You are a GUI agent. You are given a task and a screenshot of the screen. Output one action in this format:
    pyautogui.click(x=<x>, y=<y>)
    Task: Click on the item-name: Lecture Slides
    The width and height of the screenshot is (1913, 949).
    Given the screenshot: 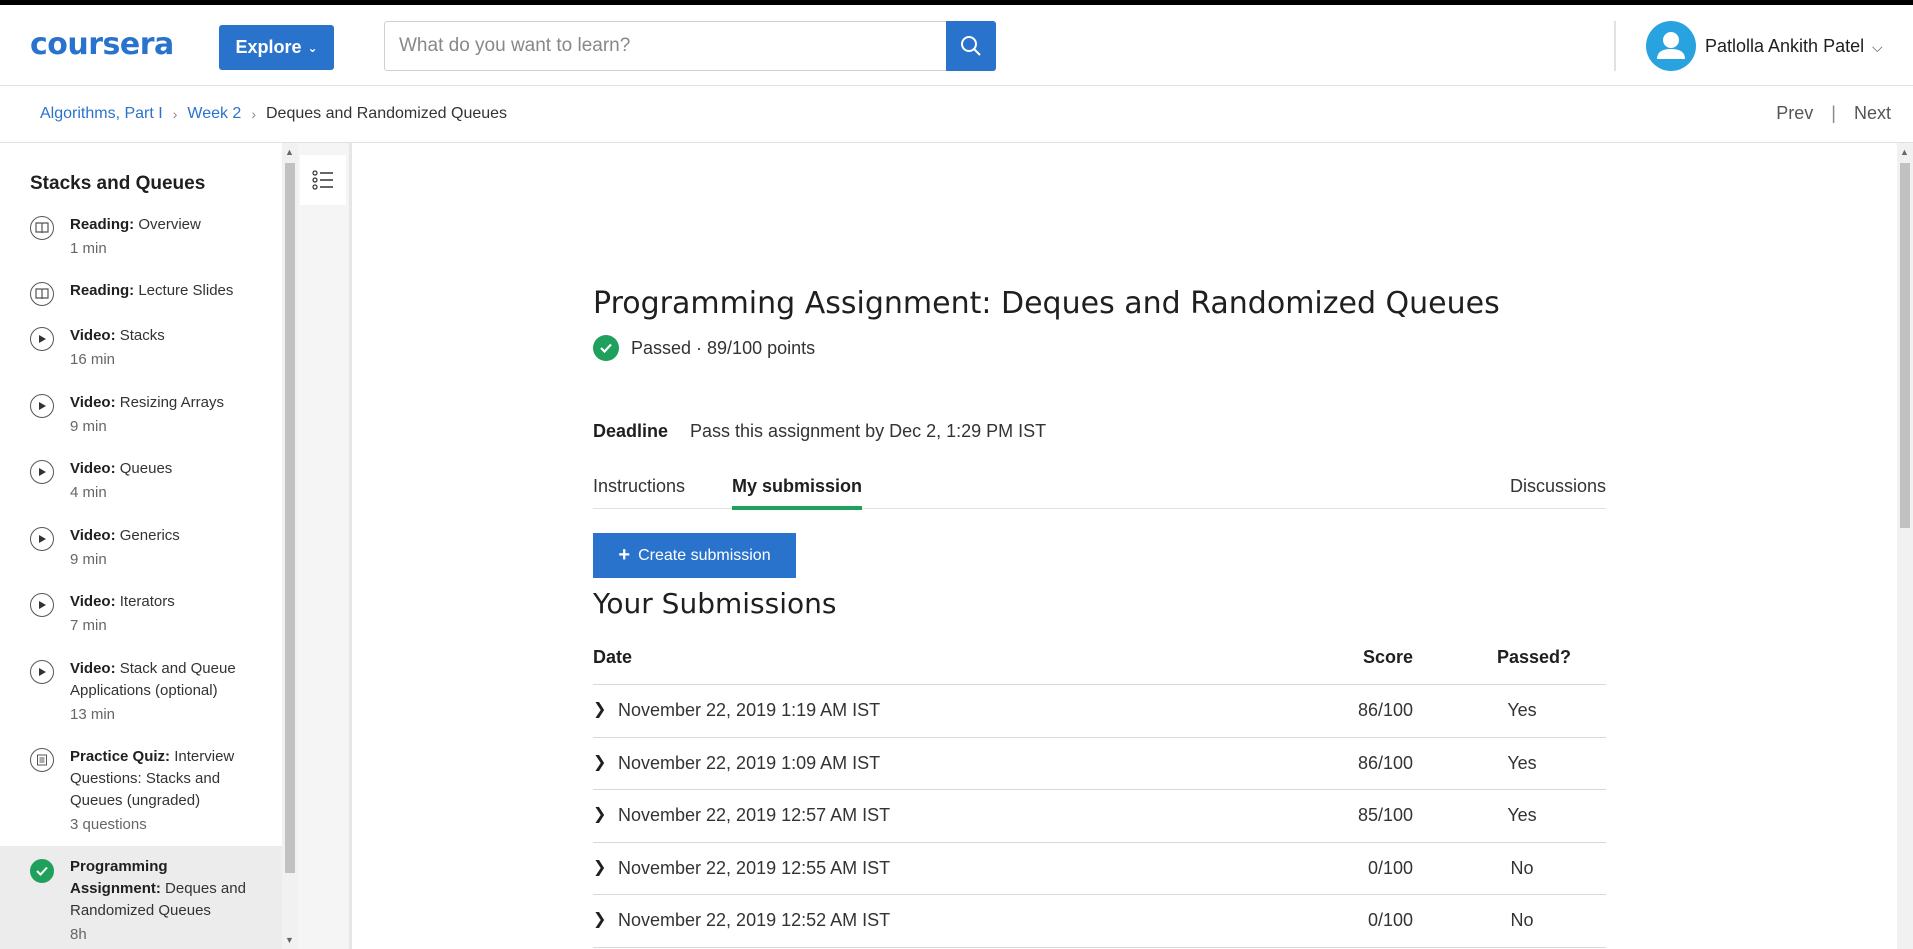 What is the action you would take?
    pyautogui.click(x=186, y=290)
    